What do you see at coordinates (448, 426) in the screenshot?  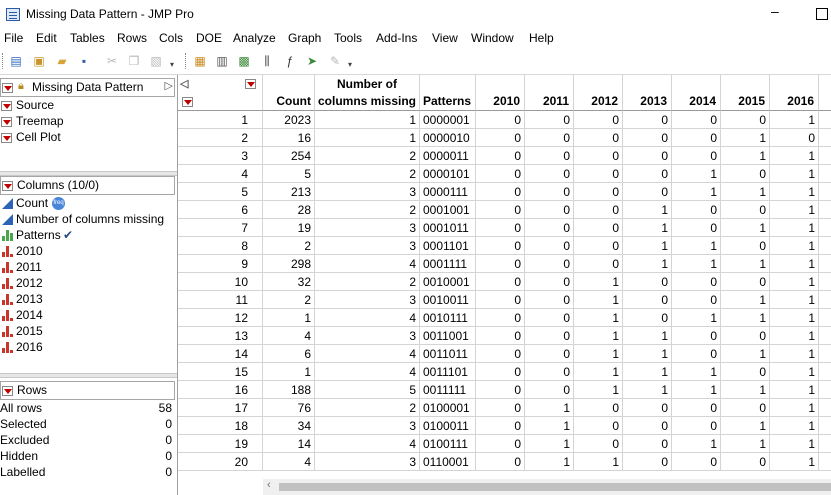 I see `pattern-cell: 0100011` at bounding box center [448, 426].